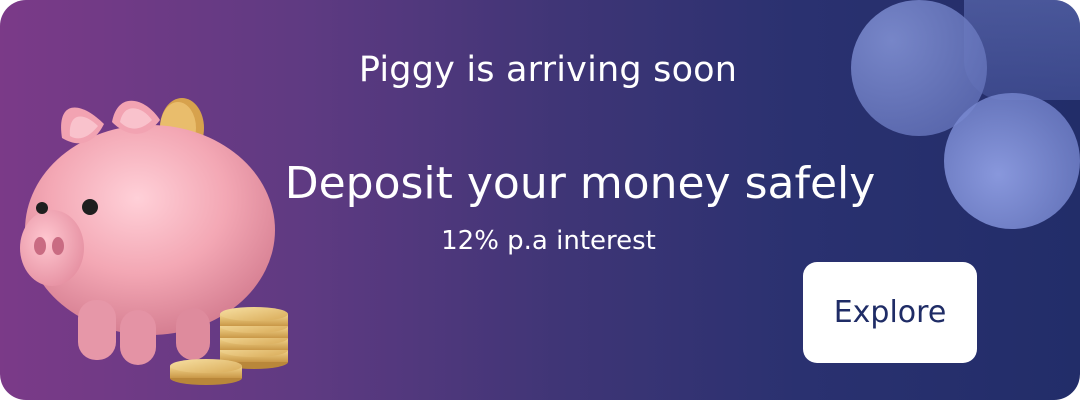  Describe the element at coordinates (548, 241) in the screenshot. I see `interest-rate-text: 12% p.a interest` at that location.